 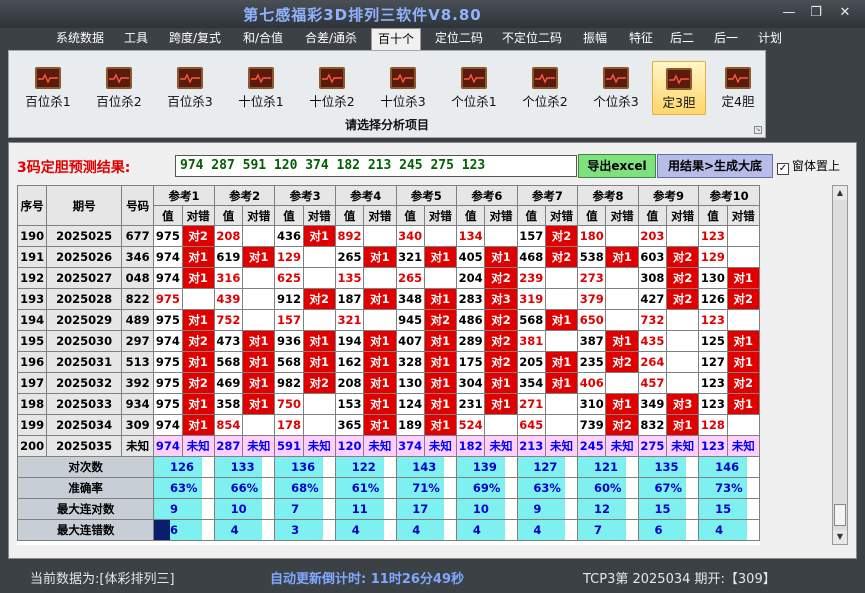 I want to click on menu-item: 百十个, so click(x=396, y=39).